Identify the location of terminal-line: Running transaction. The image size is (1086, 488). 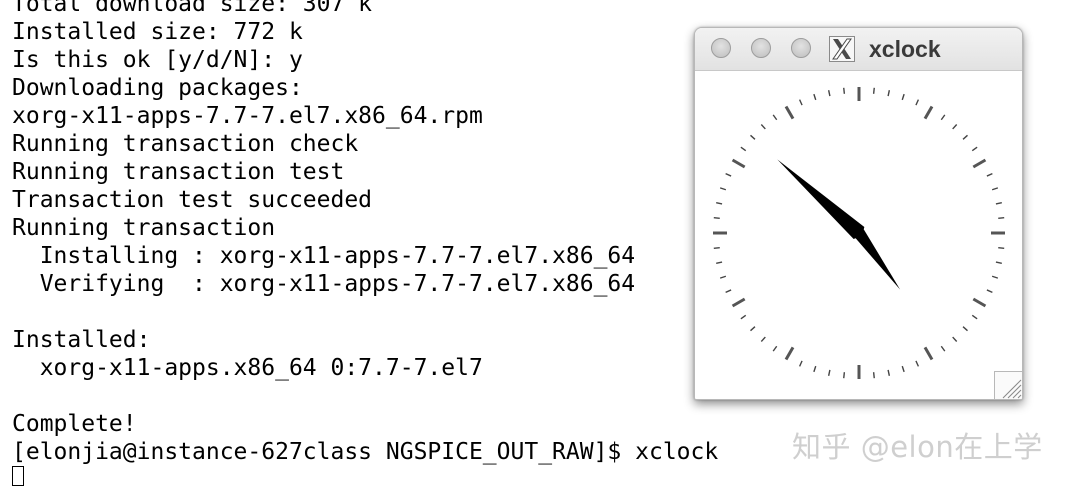
(144, 228).